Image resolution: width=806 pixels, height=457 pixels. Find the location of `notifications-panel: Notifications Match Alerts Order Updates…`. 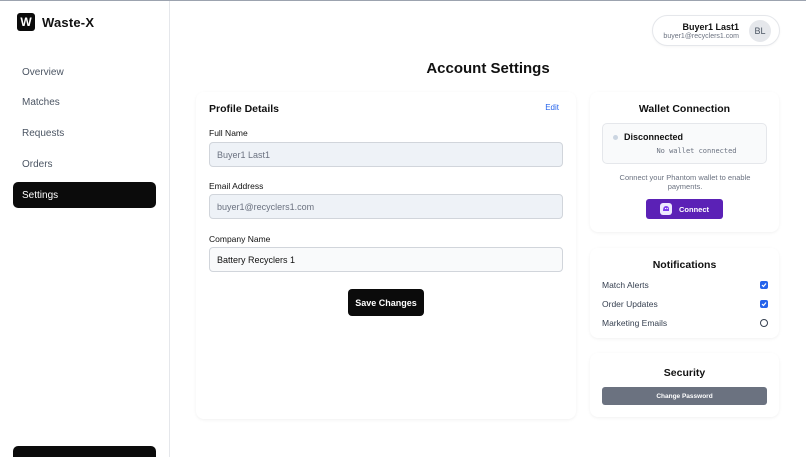

notifications-panel: Notifications Match Alerts Order Updates… is located at coordinates (684, 293).